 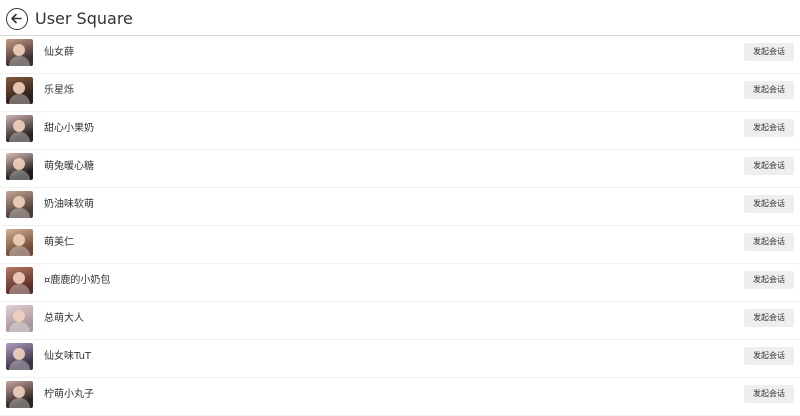 What do you see at coordinates (69, 394) in the screenshot?
I see `user-name: 柠萌小丸子` at bounding box center [69, 394].